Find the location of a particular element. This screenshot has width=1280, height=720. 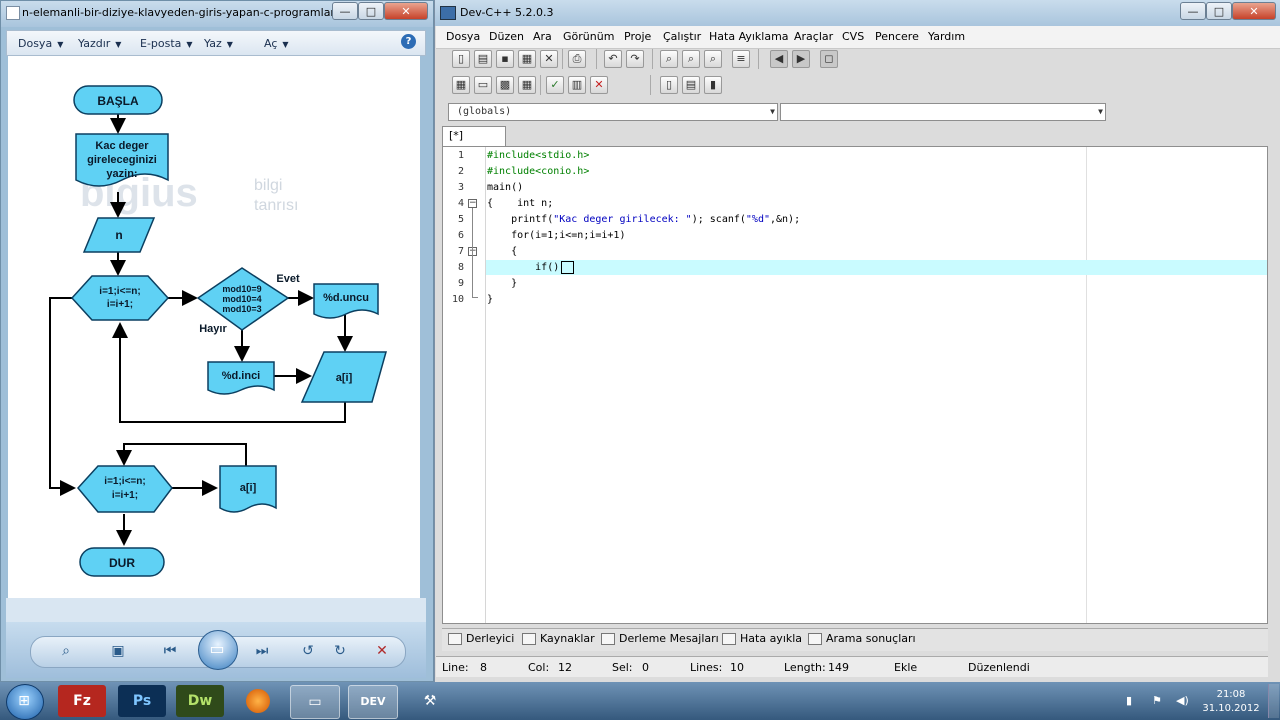

viewer-close-button: ✕ is located at coordinates (406, 11).